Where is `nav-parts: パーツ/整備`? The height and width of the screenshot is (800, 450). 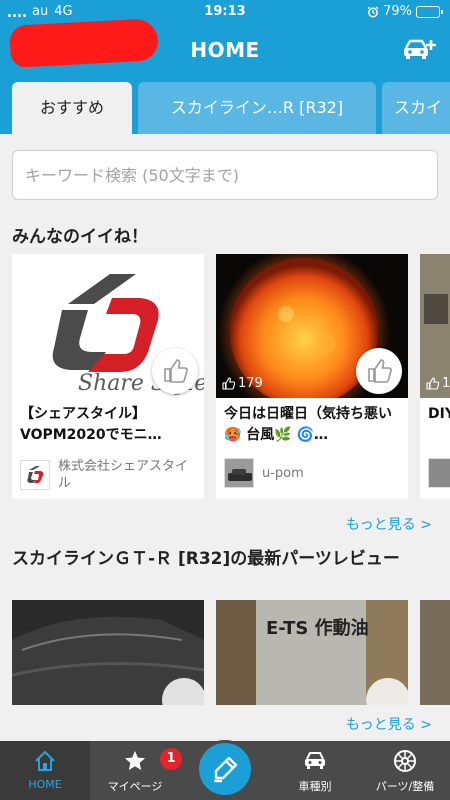
nav-parts: パーツ/整備 is located at coordinates (405, 770).